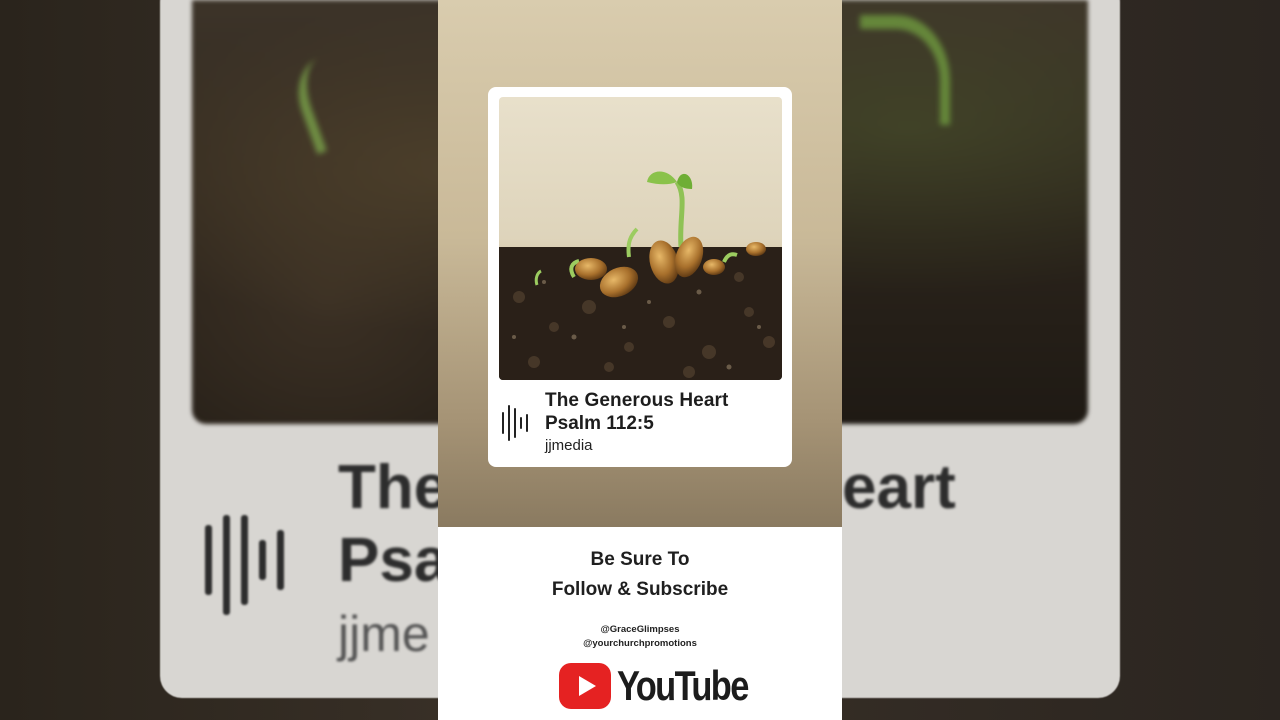 Image resolution: width=1280 pixels, height=720 pixels. I want to click on track-author: jjmedia, so click(569, 446).